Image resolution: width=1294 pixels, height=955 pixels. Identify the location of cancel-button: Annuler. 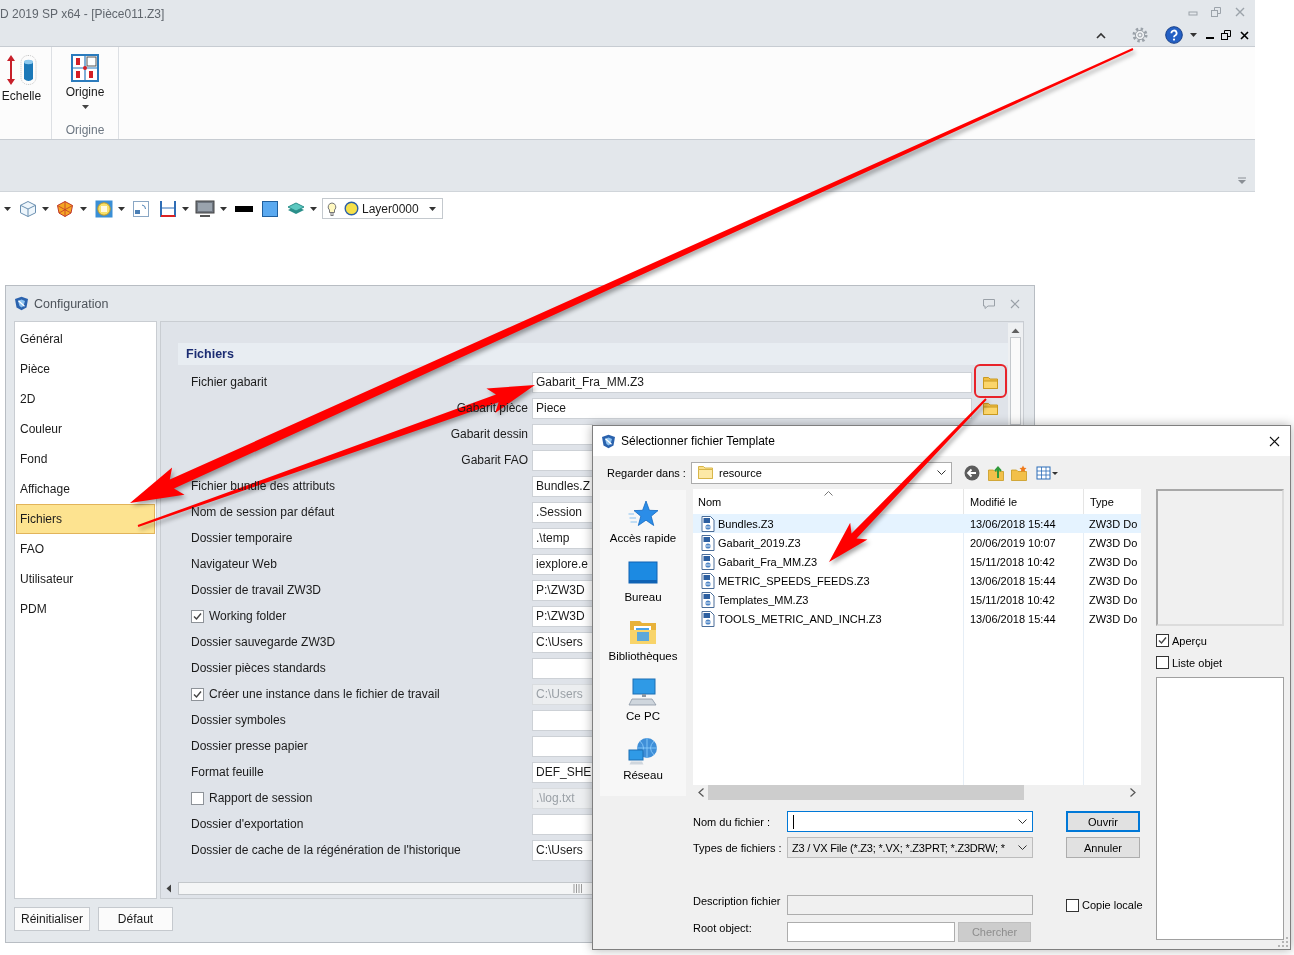
(1103, 847).